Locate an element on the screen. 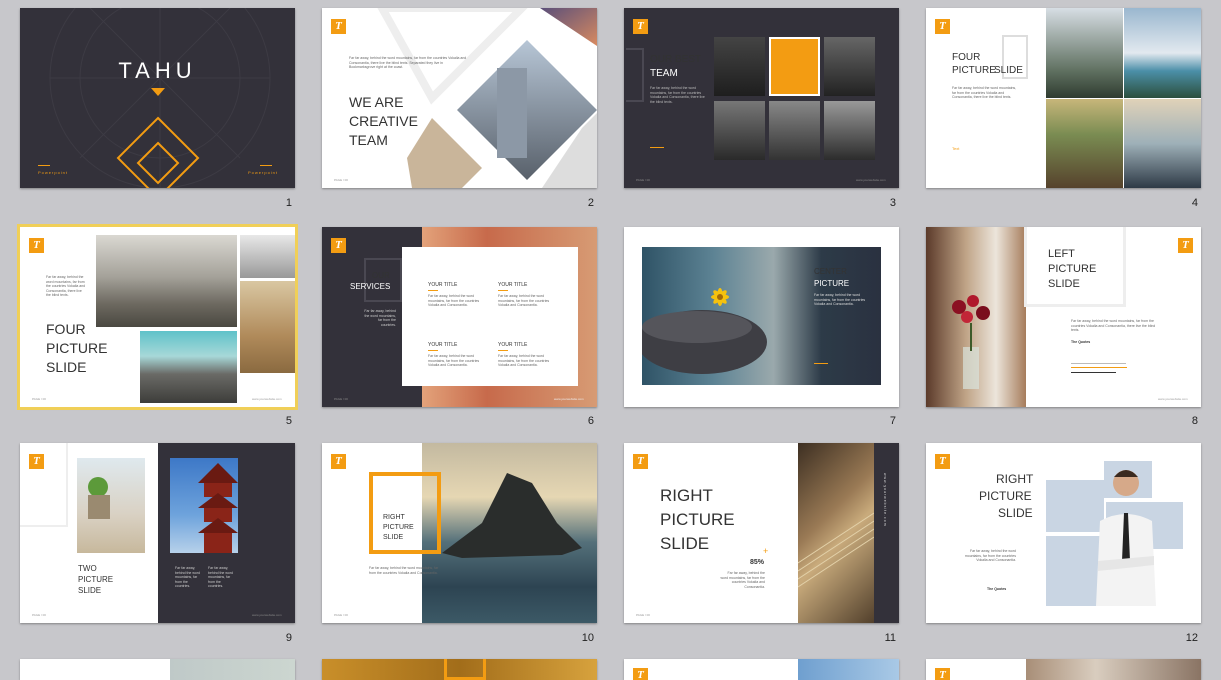  slide-5-line1: FOUR is located at coordinates (66, 329).